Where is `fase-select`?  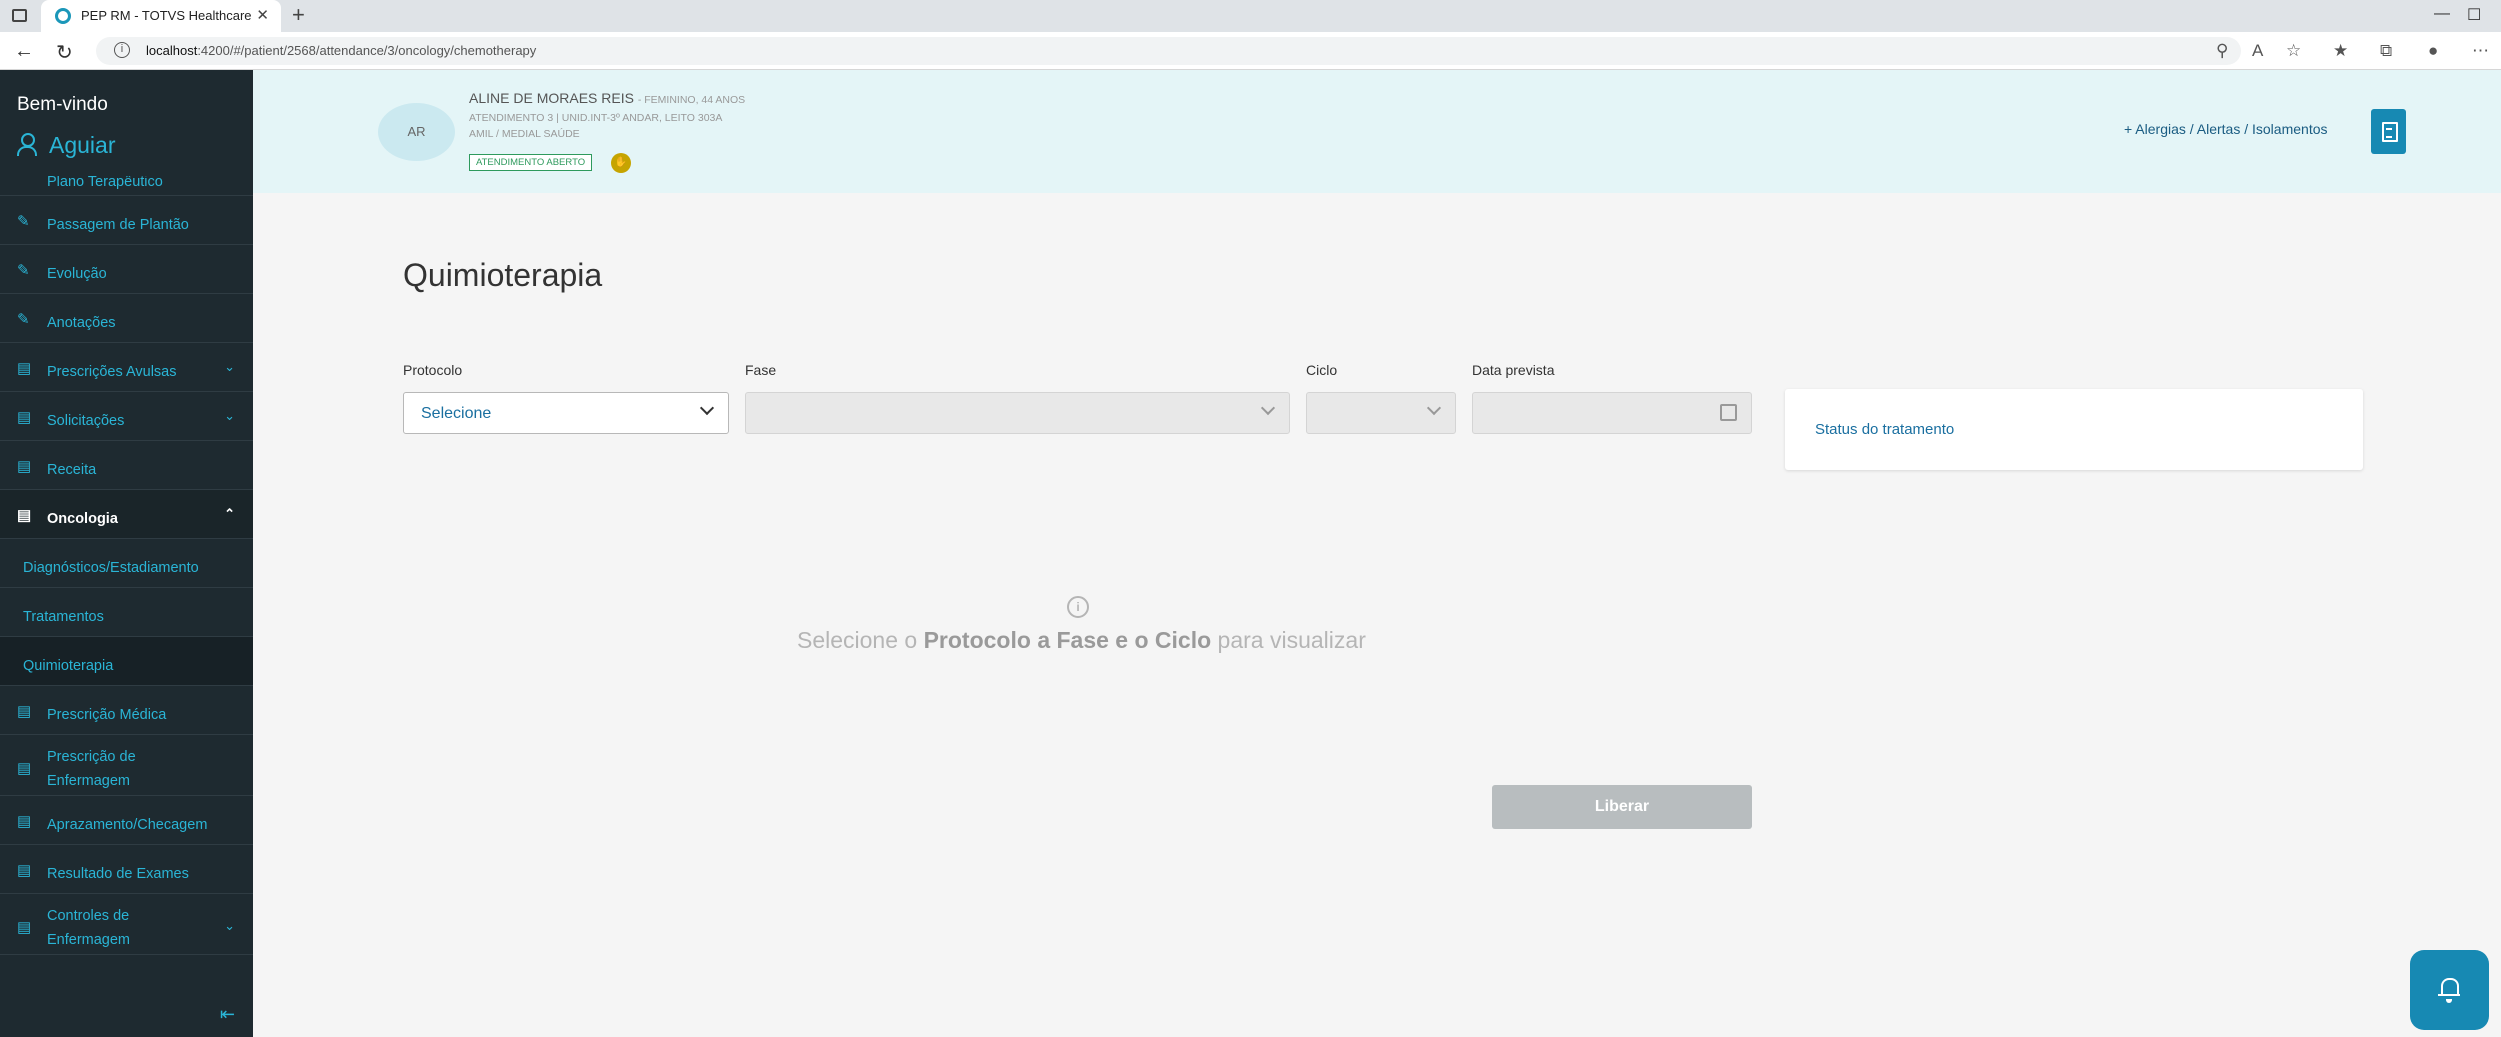
fase-select is located at coordinates (1017, 413).